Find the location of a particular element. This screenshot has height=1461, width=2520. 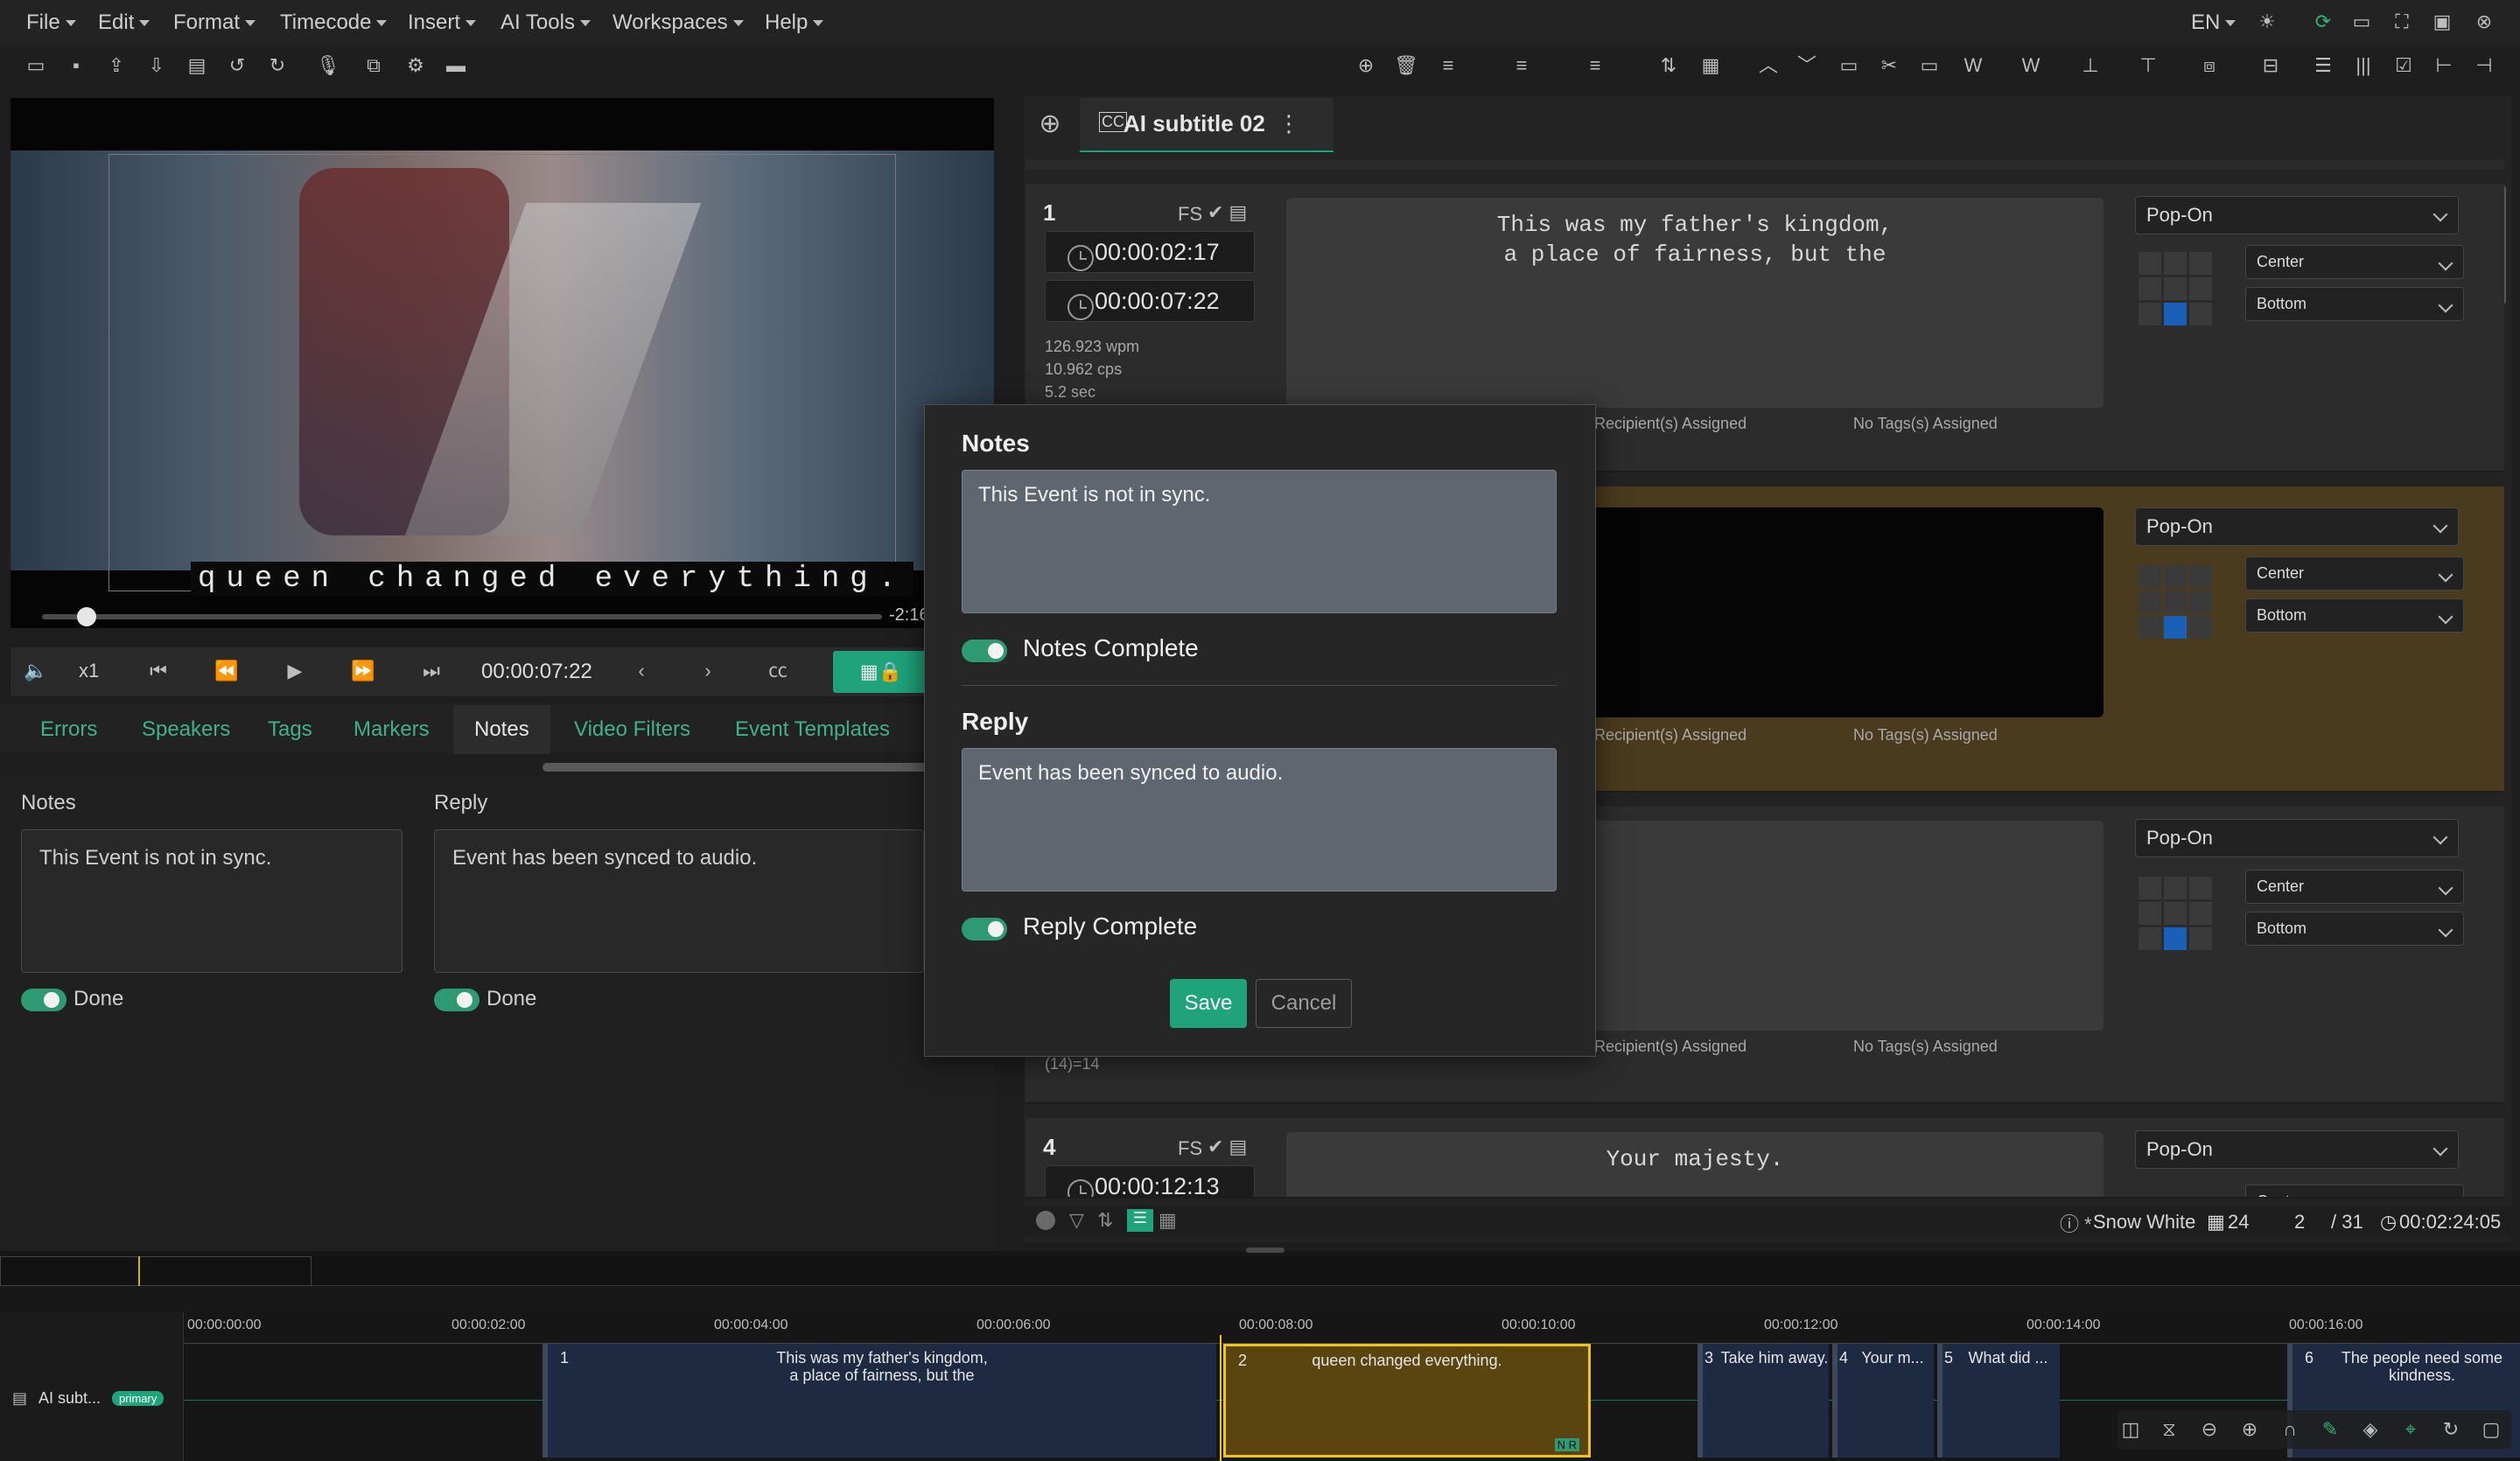

info-icon: ⓘ * is located at coordinates (2076, 1223).